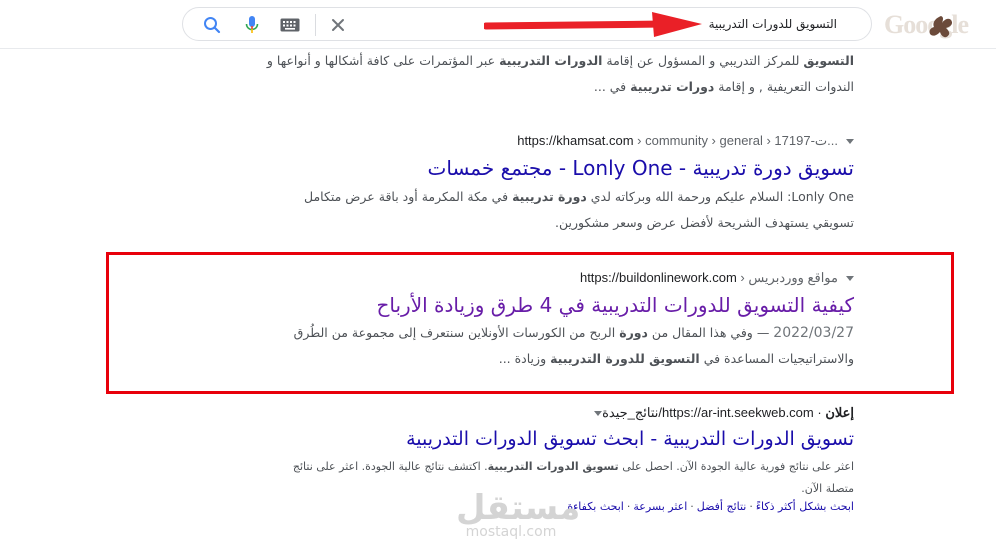 The image size is (996, 560). Describe the element at coordinates (738, 412) in the screenshot. I see `ad-cite-domain: https://ar-int.seekweb.com` at that location.